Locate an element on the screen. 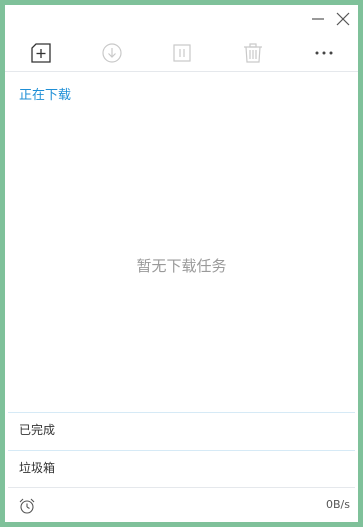 The image size is (363, 527). pause-button is located at coordinates (182, 53).